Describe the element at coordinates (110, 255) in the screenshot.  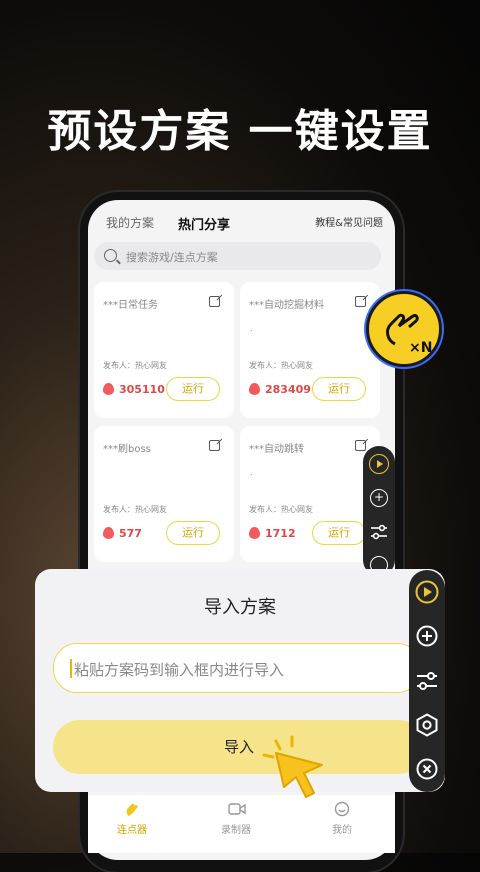
I see `search-icon` at that location.